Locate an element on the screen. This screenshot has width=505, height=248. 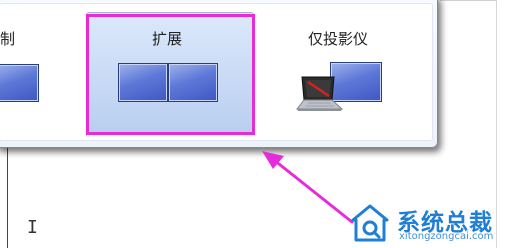
text-cursor-icon: I is located at coordinates (32, 227).